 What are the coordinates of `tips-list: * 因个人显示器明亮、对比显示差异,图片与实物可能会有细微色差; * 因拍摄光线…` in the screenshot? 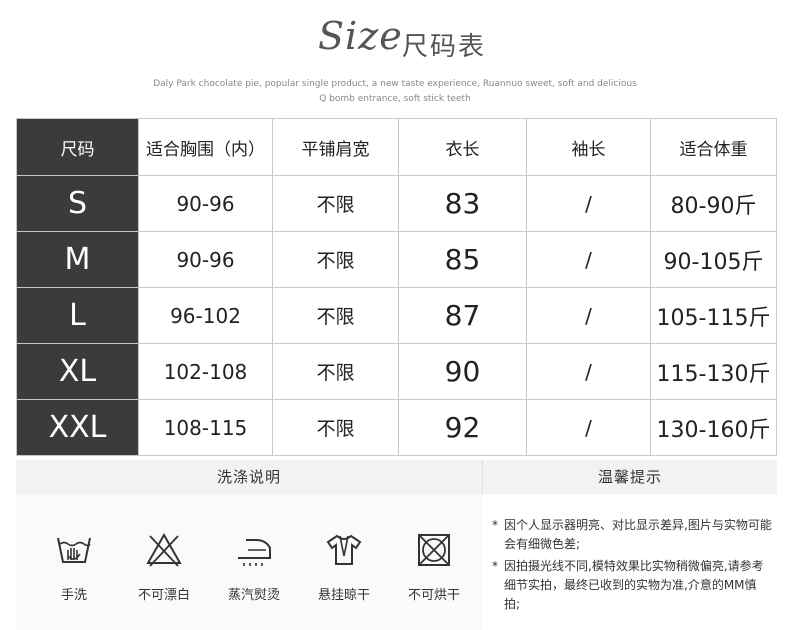 It's located at (632, 566).